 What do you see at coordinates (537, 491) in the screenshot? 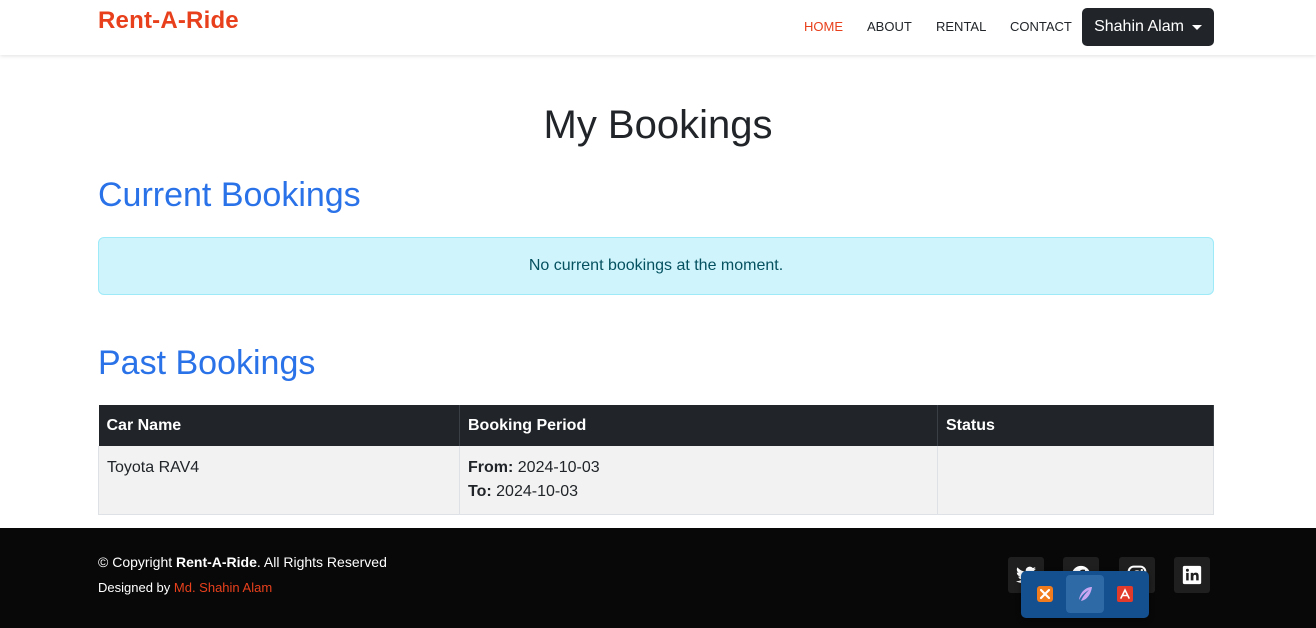
I see `to-date: 2024-10-03` at bounding box center [537, 491].